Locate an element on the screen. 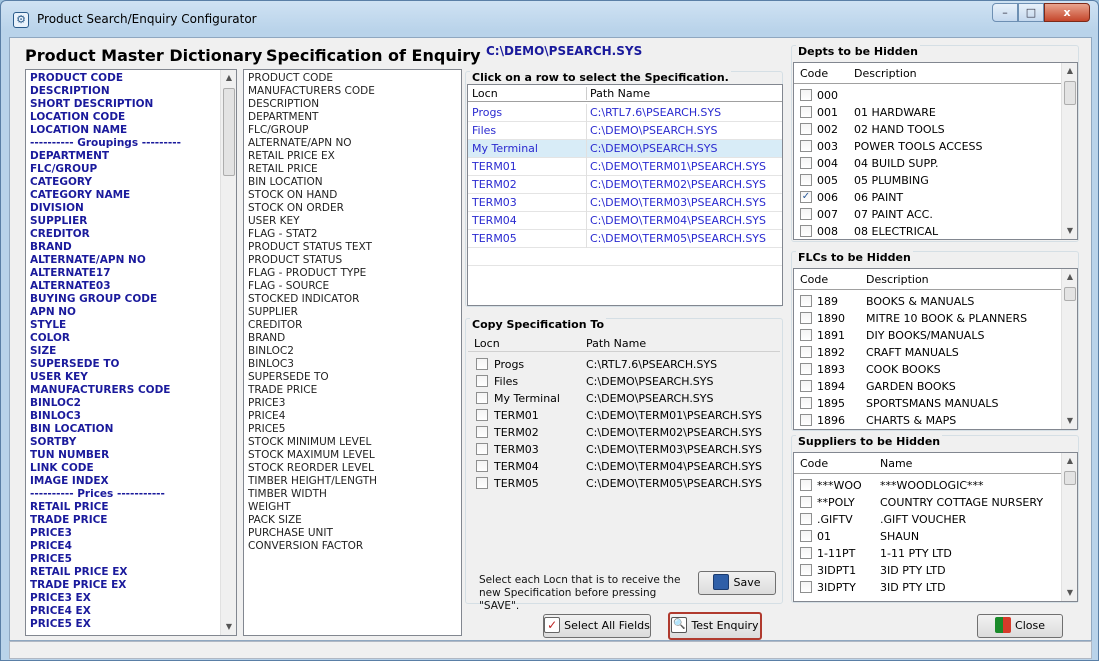 The width and height of the screenshot is (1099, 661). spec-list-item: TIMBER WIDTH is located at coordinates (352, 494).